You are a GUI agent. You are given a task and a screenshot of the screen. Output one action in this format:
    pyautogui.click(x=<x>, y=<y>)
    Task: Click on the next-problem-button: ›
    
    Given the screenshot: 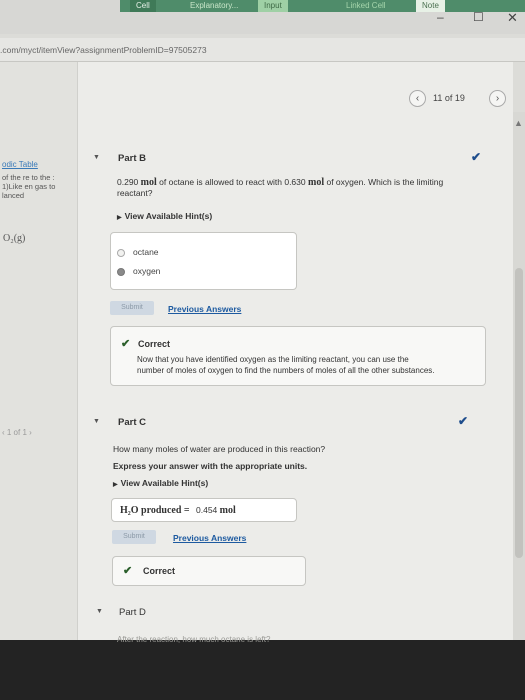 What is the action you would take?
    pyautogui.click(x=497, y=98)
    